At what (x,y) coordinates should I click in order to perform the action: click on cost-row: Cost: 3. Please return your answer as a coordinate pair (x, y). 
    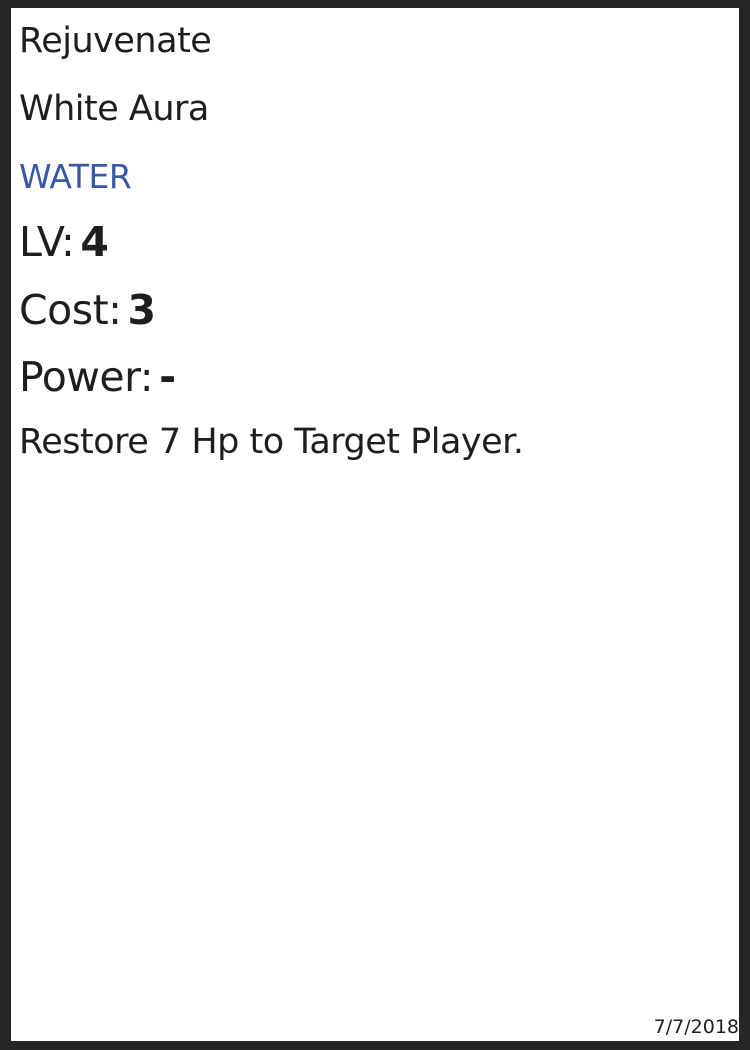
    Looking at the image, I should click on (87, 310).